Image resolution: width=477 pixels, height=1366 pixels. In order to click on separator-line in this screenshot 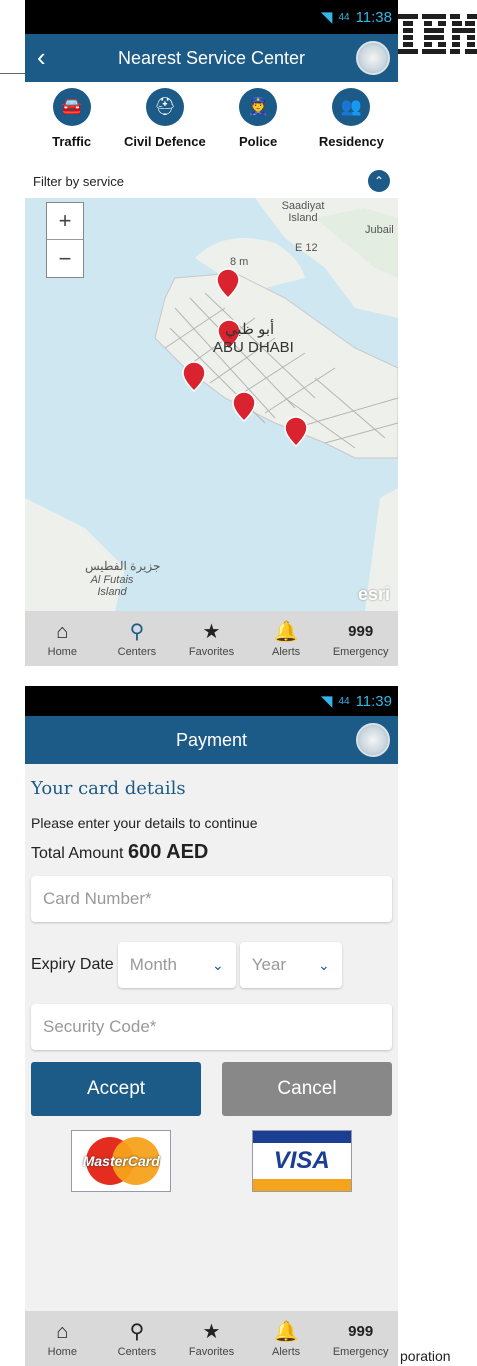, I will do `click(12, 73)`.